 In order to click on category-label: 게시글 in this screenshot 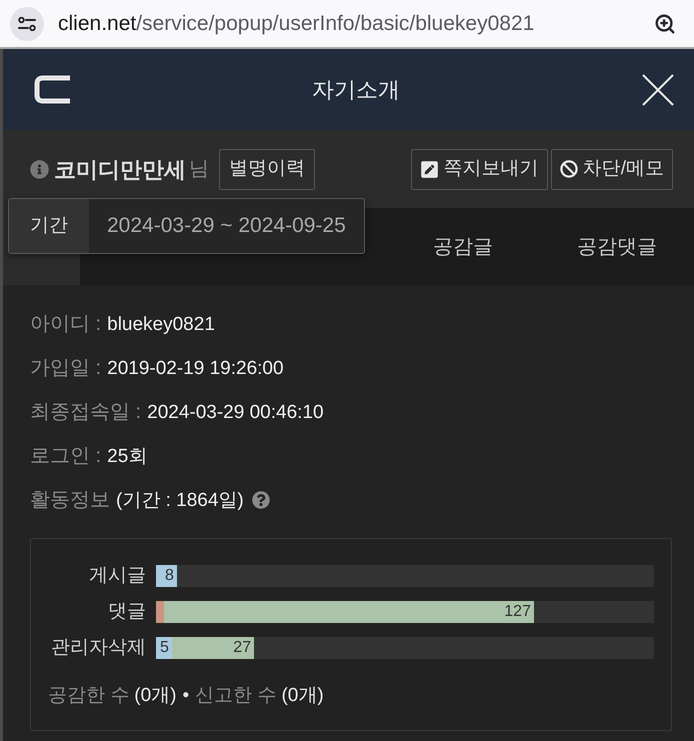, I will do `click(117, 576)`.